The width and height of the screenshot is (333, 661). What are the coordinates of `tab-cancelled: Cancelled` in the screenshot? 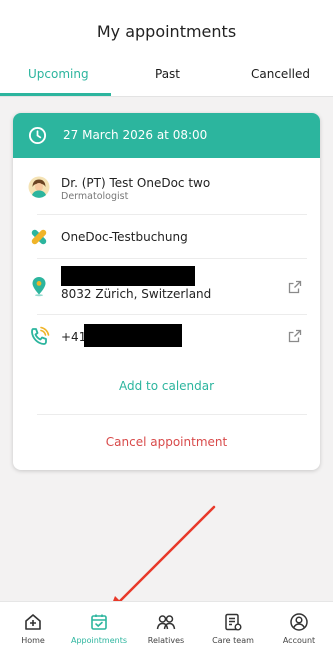 It's located at (280, 74).